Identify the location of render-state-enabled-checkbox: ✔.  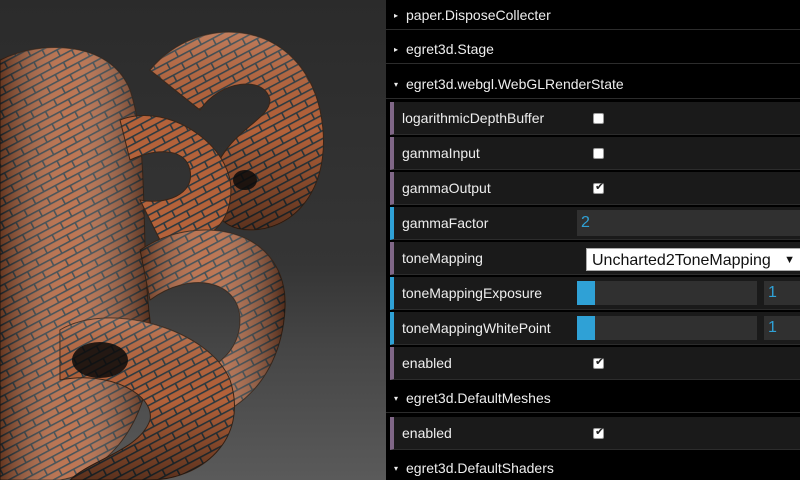
(599, 362).